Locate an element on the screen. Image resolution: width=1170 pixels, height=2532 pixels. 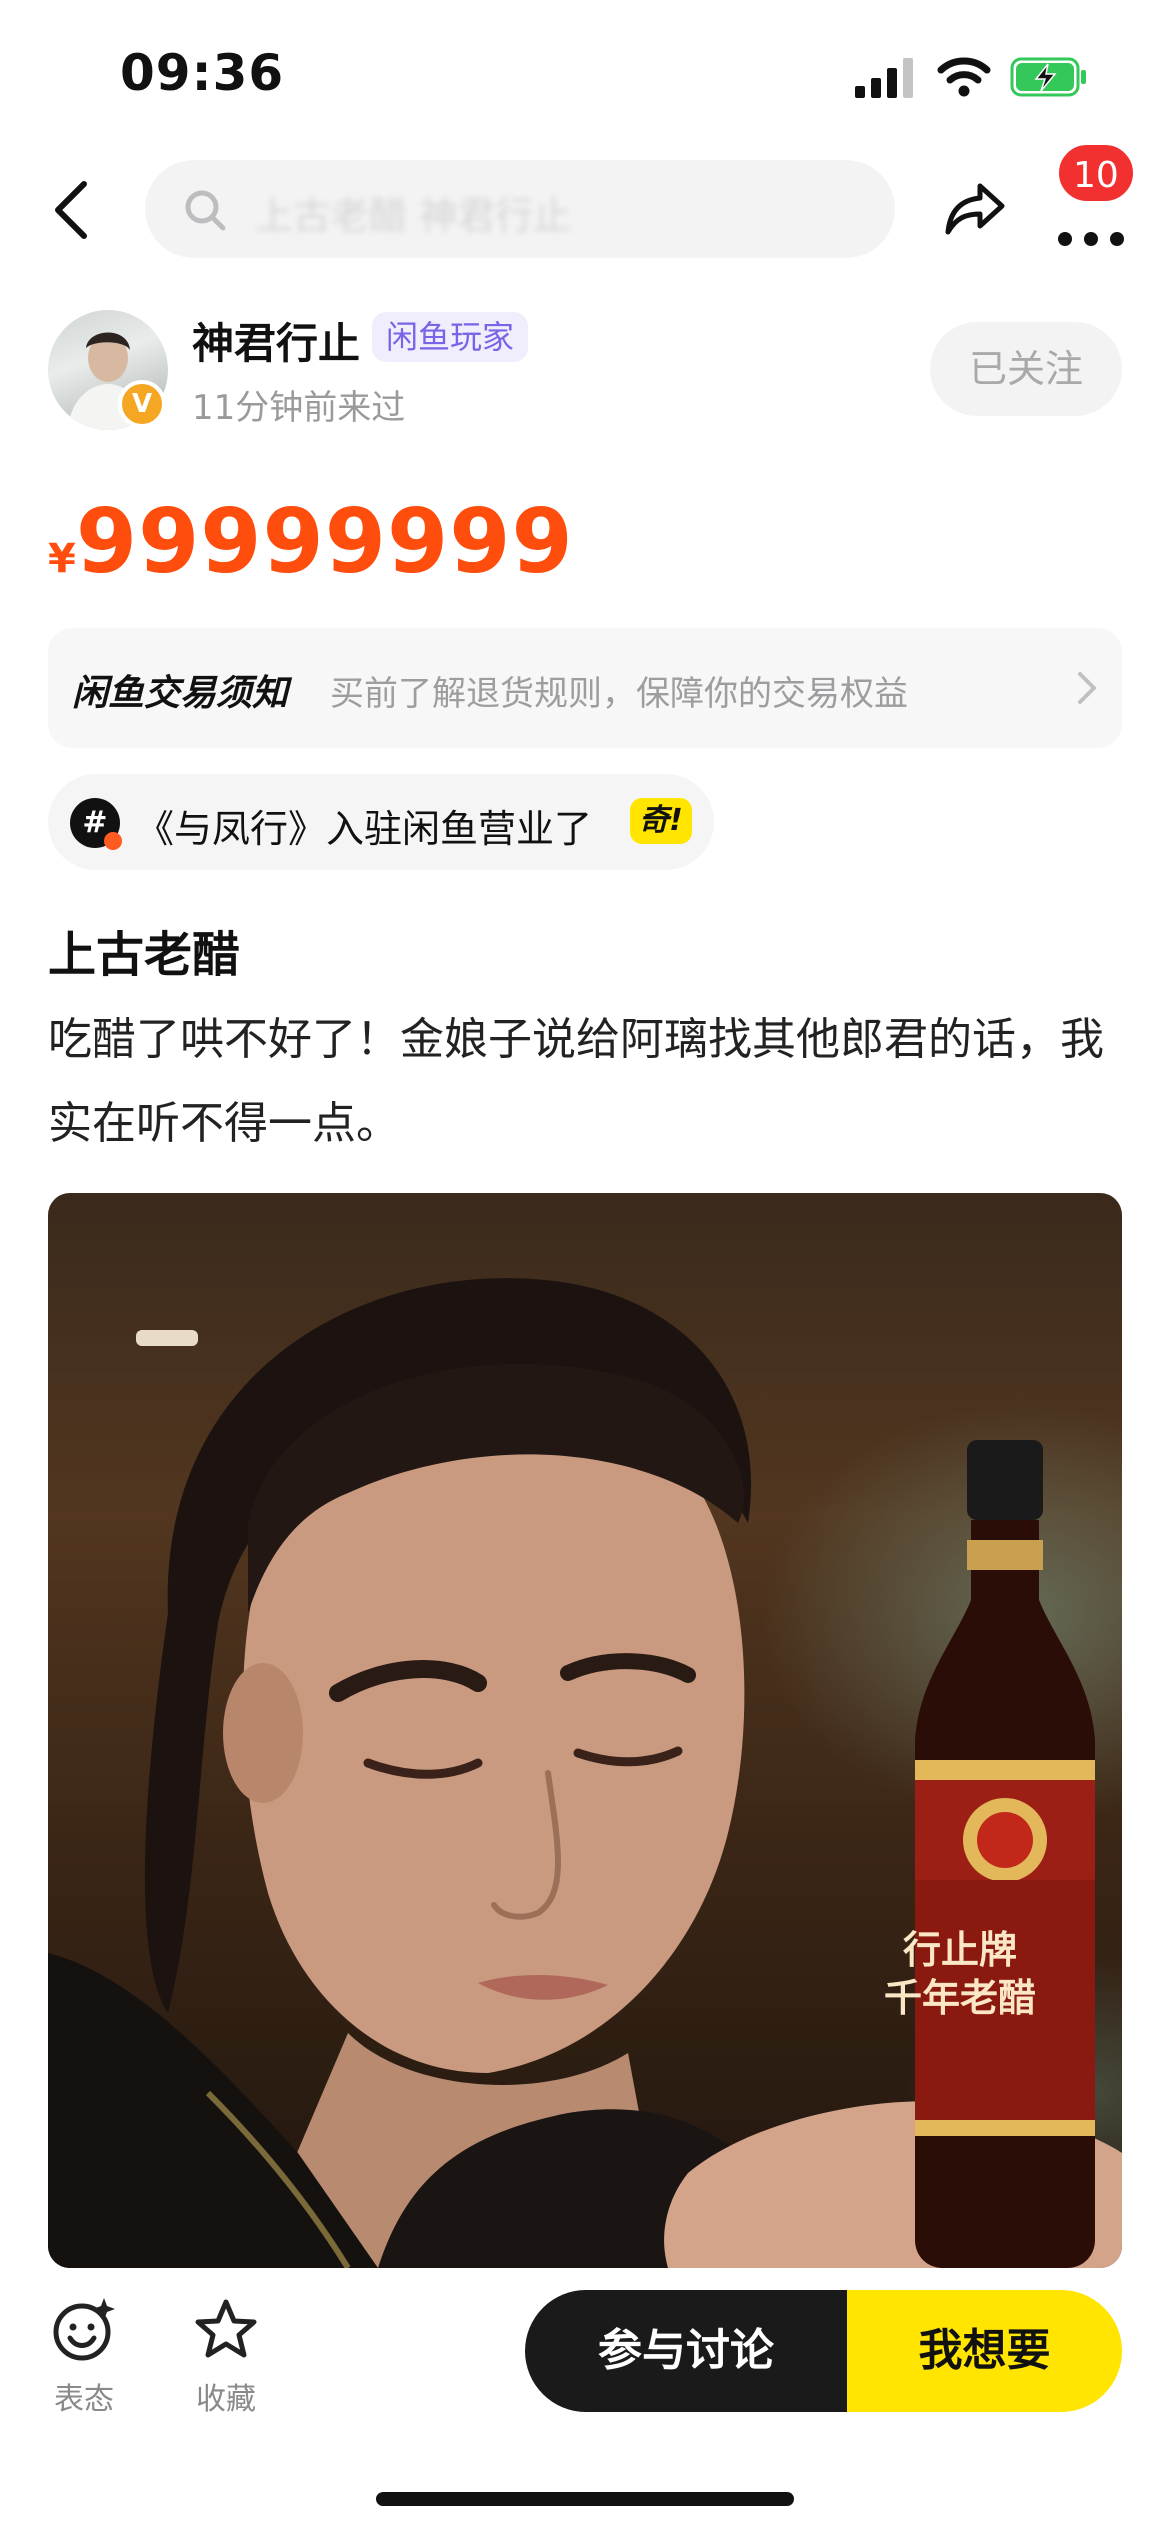
topic-text: 《与凤行》入驻闲鱼营业了 is located at coordinates (364, 829).